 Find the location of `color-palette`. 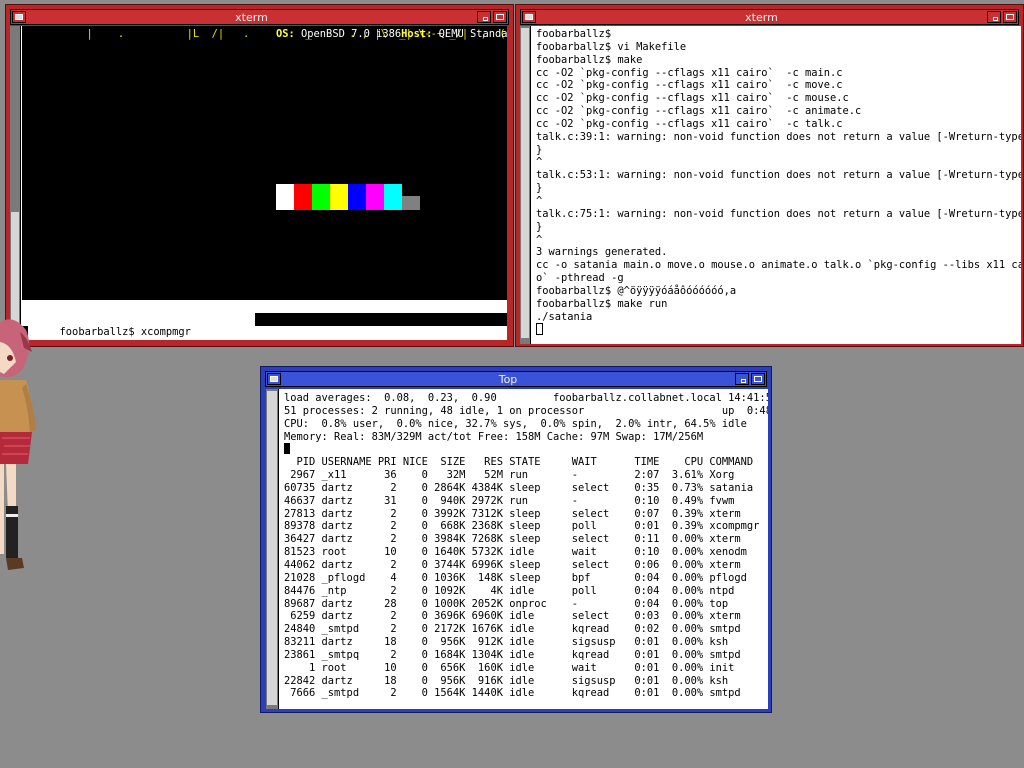

color-palette is located at coordinates (348, 197).